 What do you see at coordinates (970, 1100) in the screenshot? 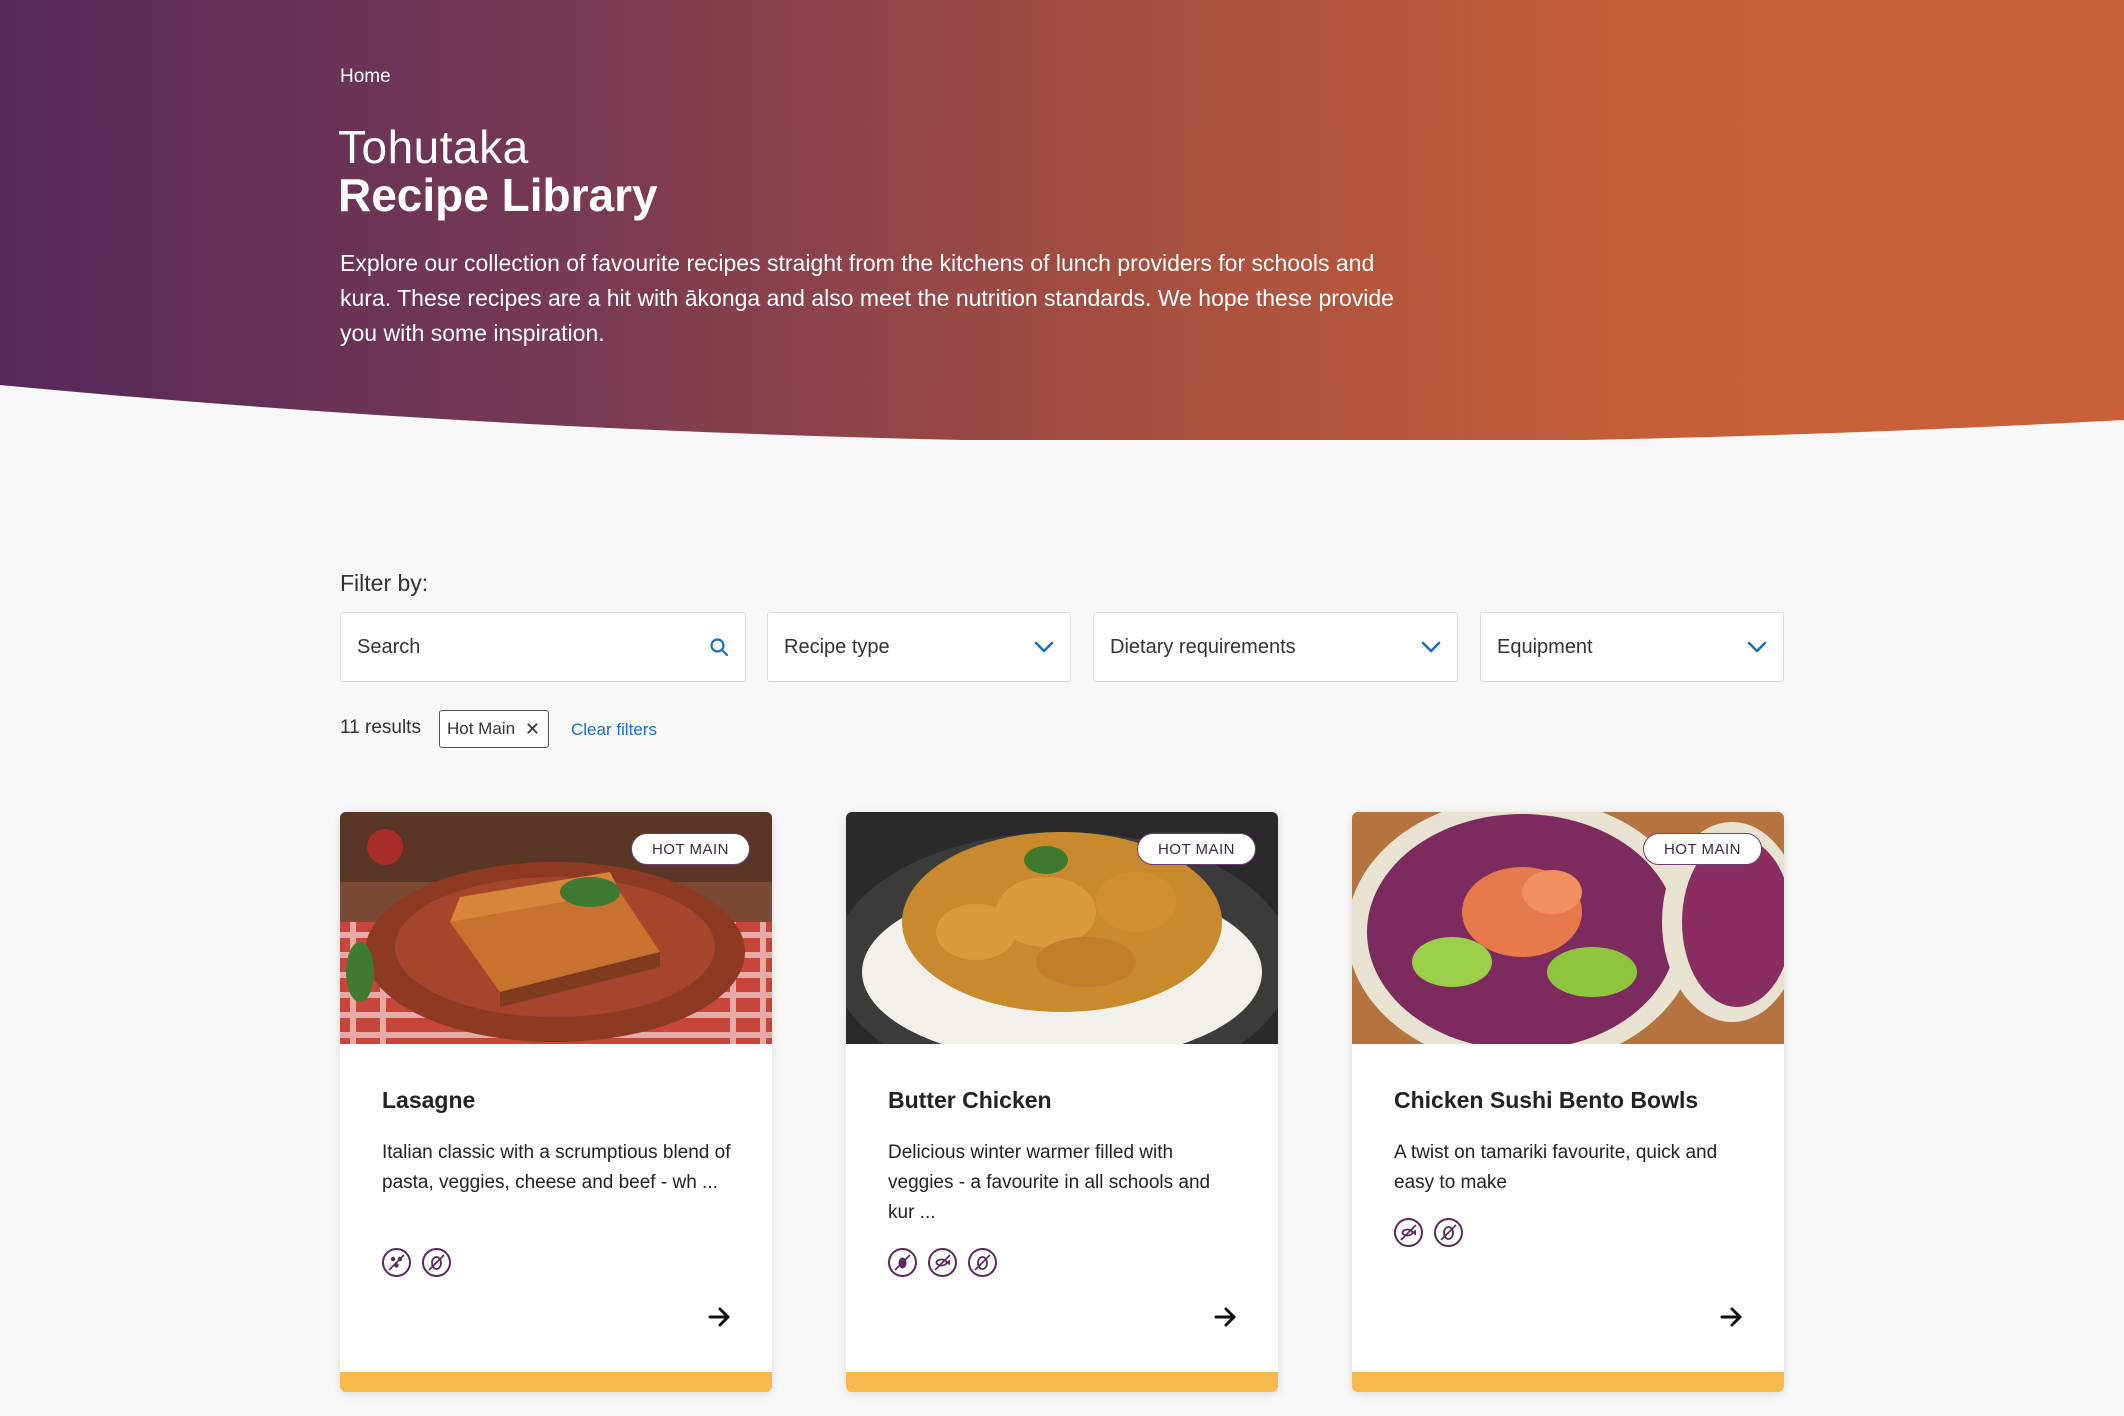
I see `card-title: Butter Chicken` at bounding box center [970, 1100].